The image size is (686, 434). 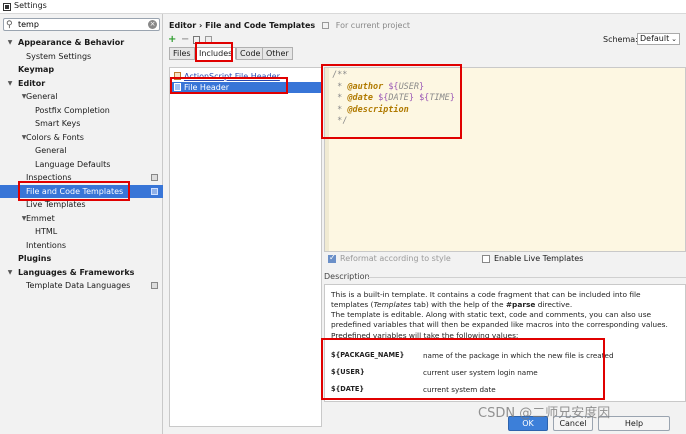 I want to click on sidebar-item: HTML, so click(x=81, y=232).